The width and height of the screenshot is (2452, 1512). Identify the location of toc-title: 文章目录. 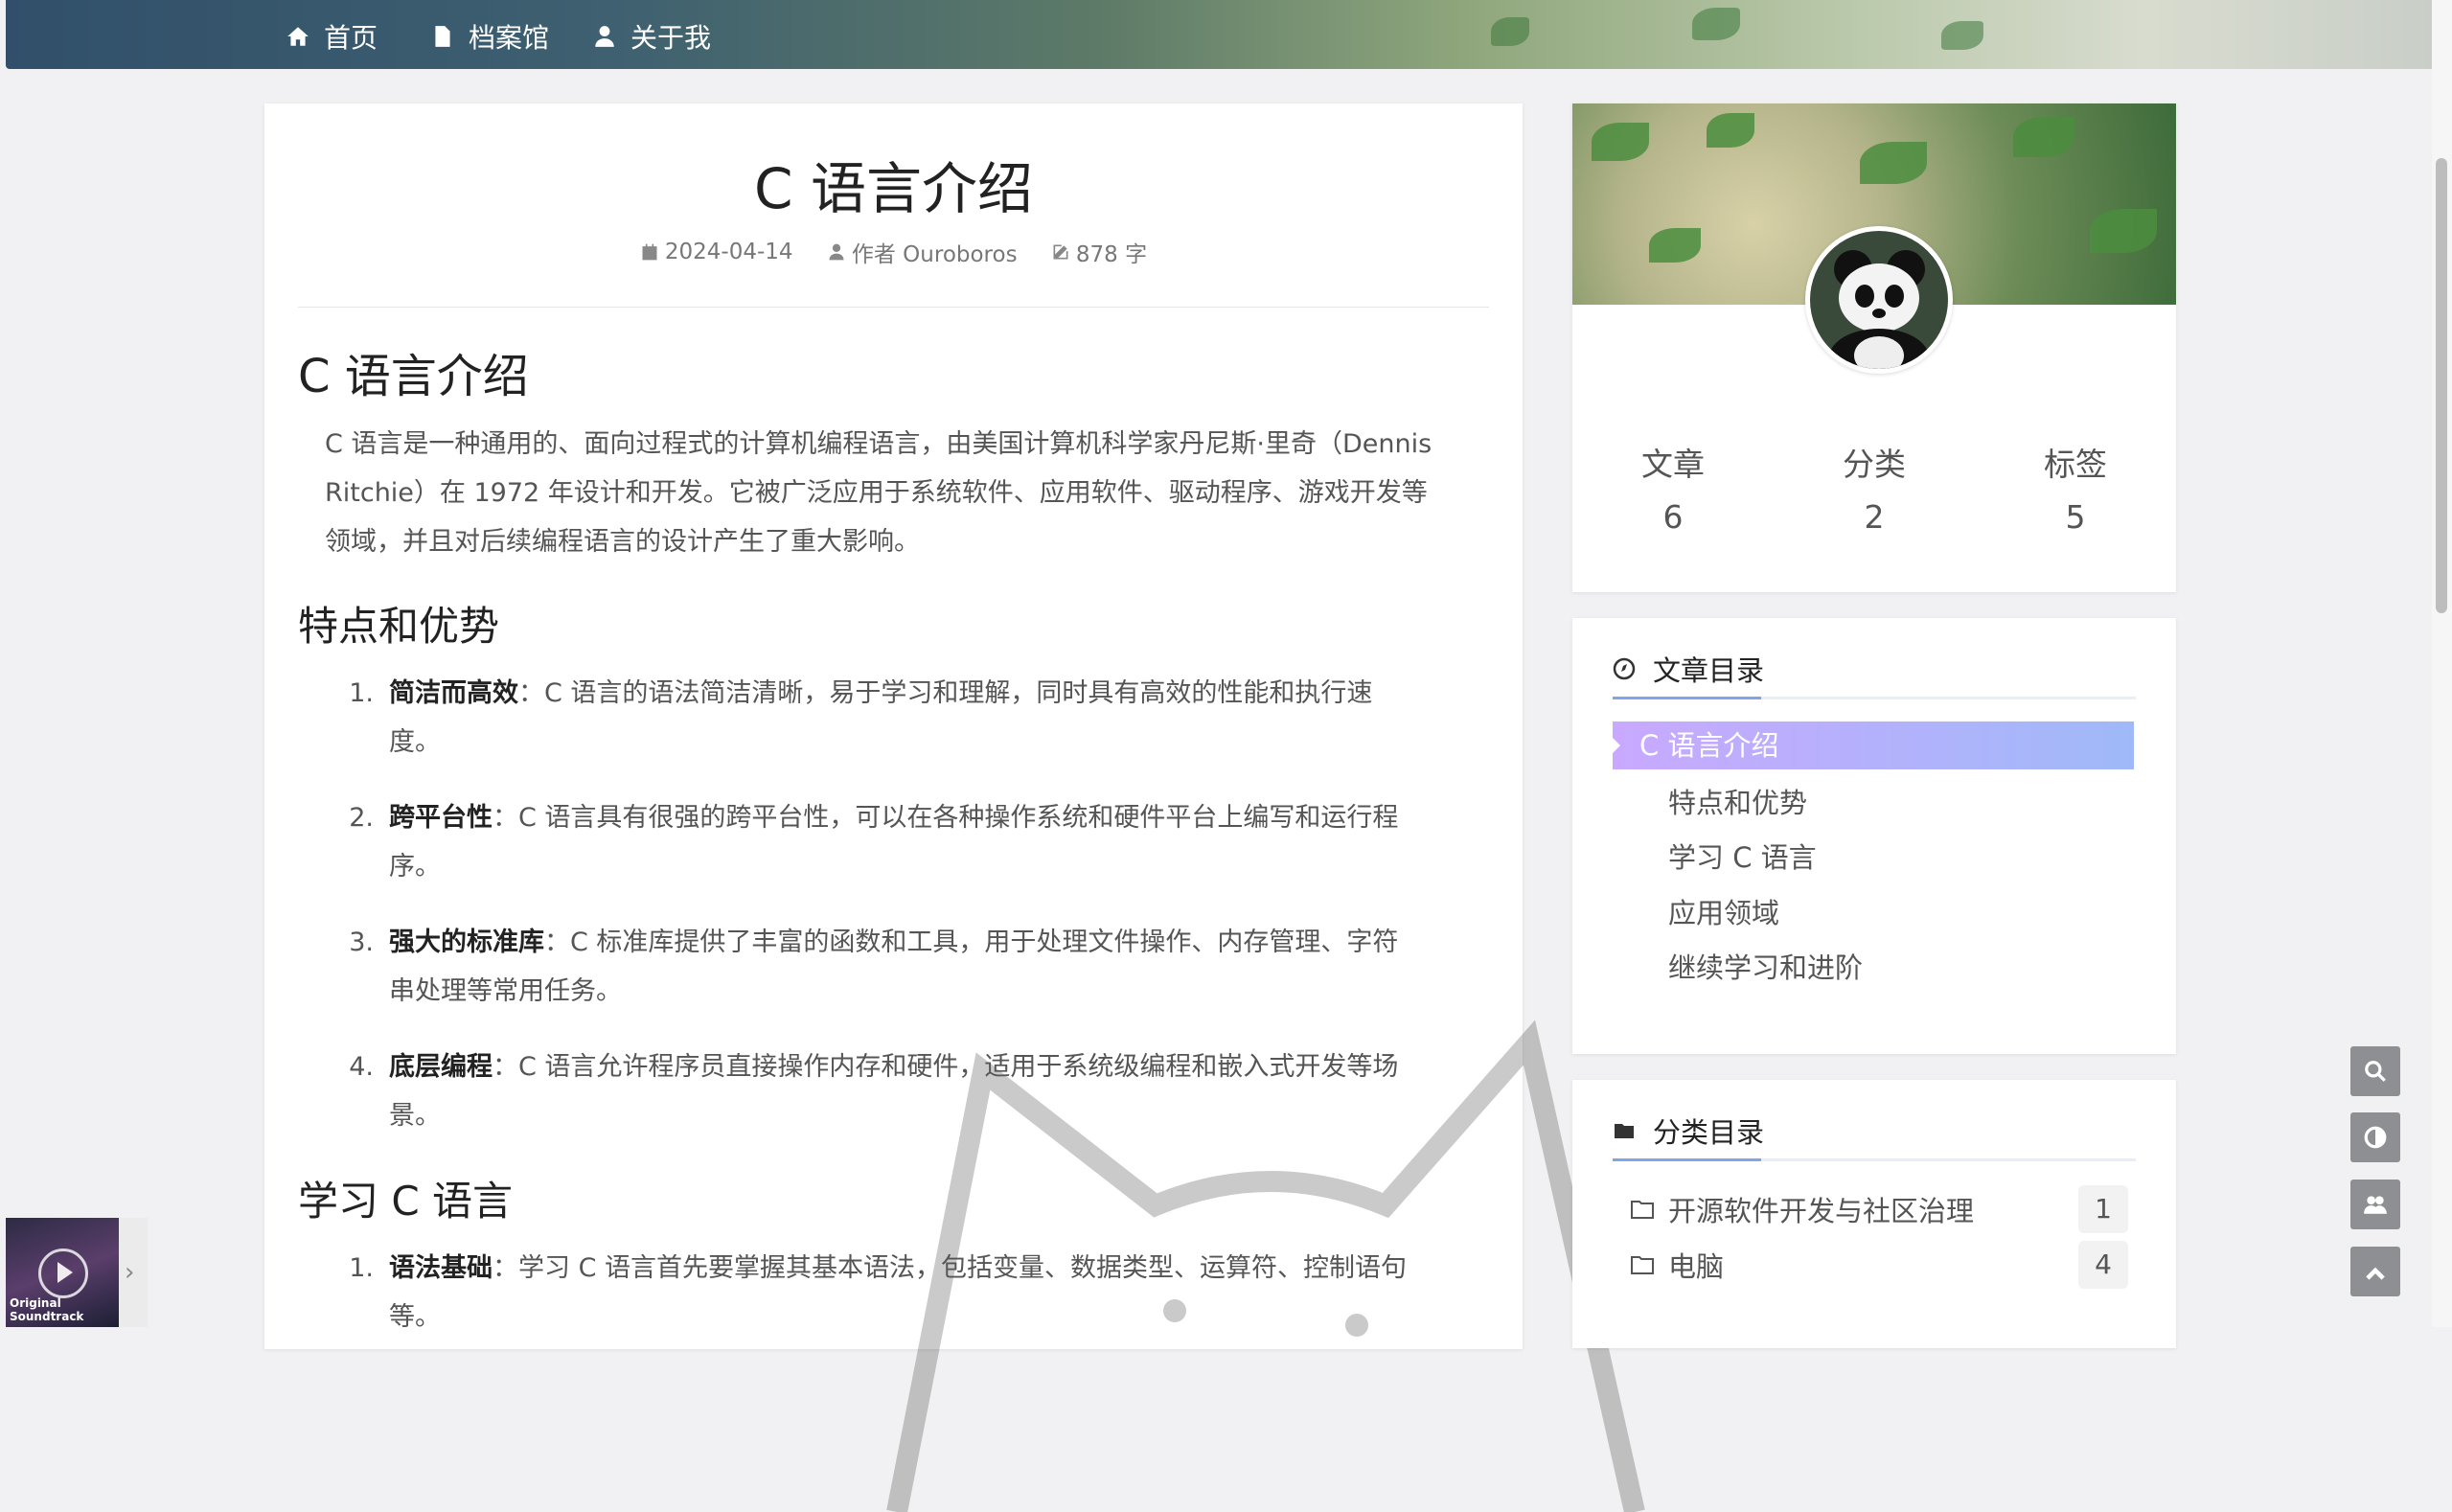
(1709, 671).